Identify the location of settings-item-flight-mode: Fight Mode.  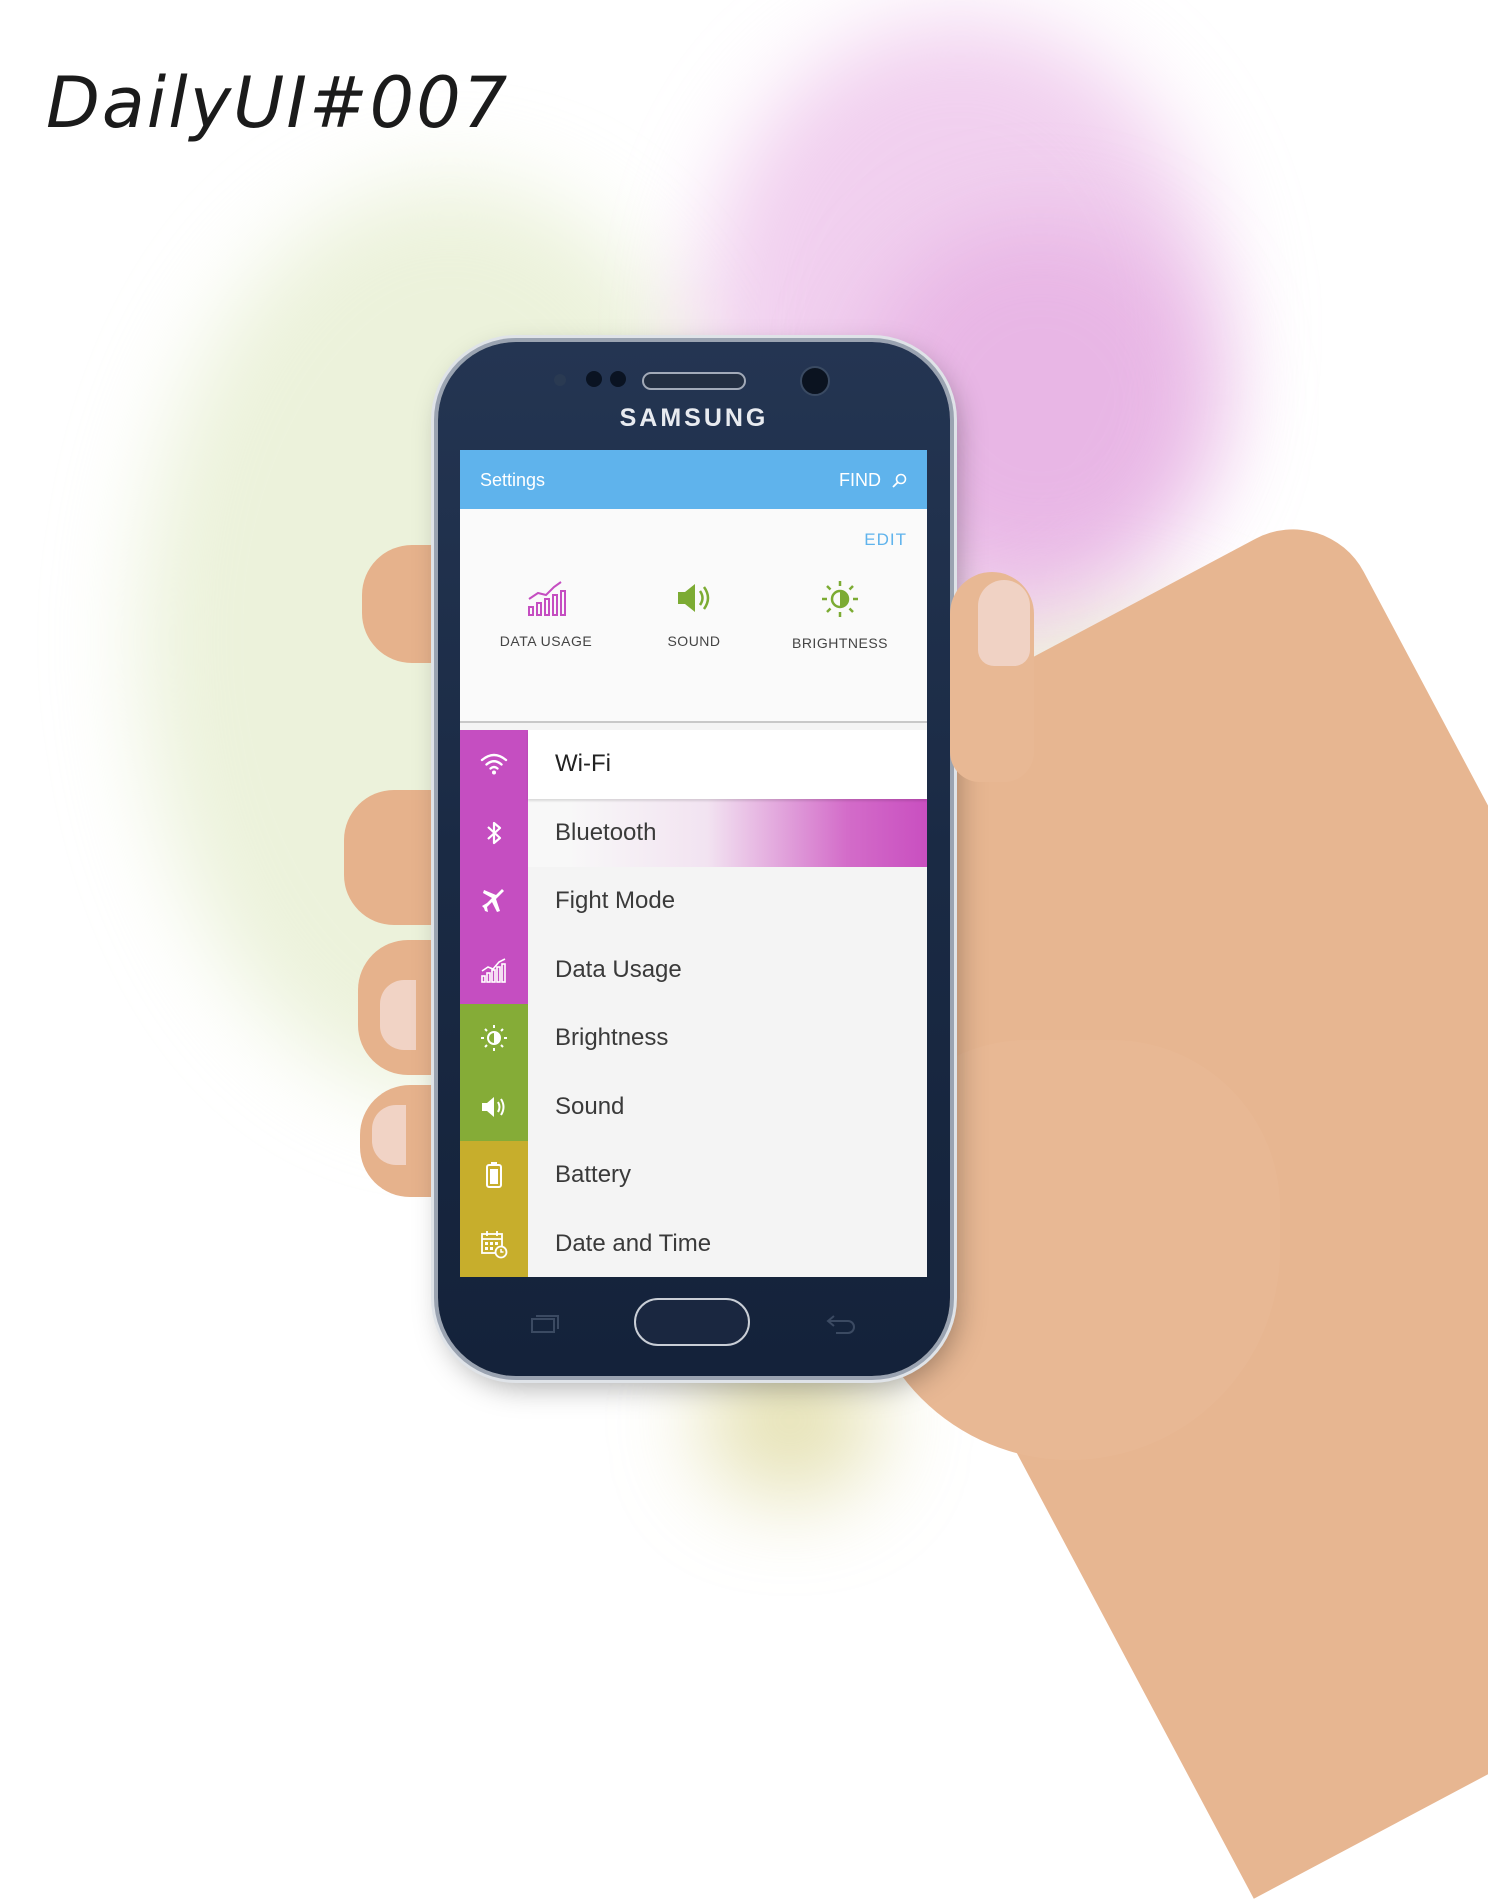
(693, 901).